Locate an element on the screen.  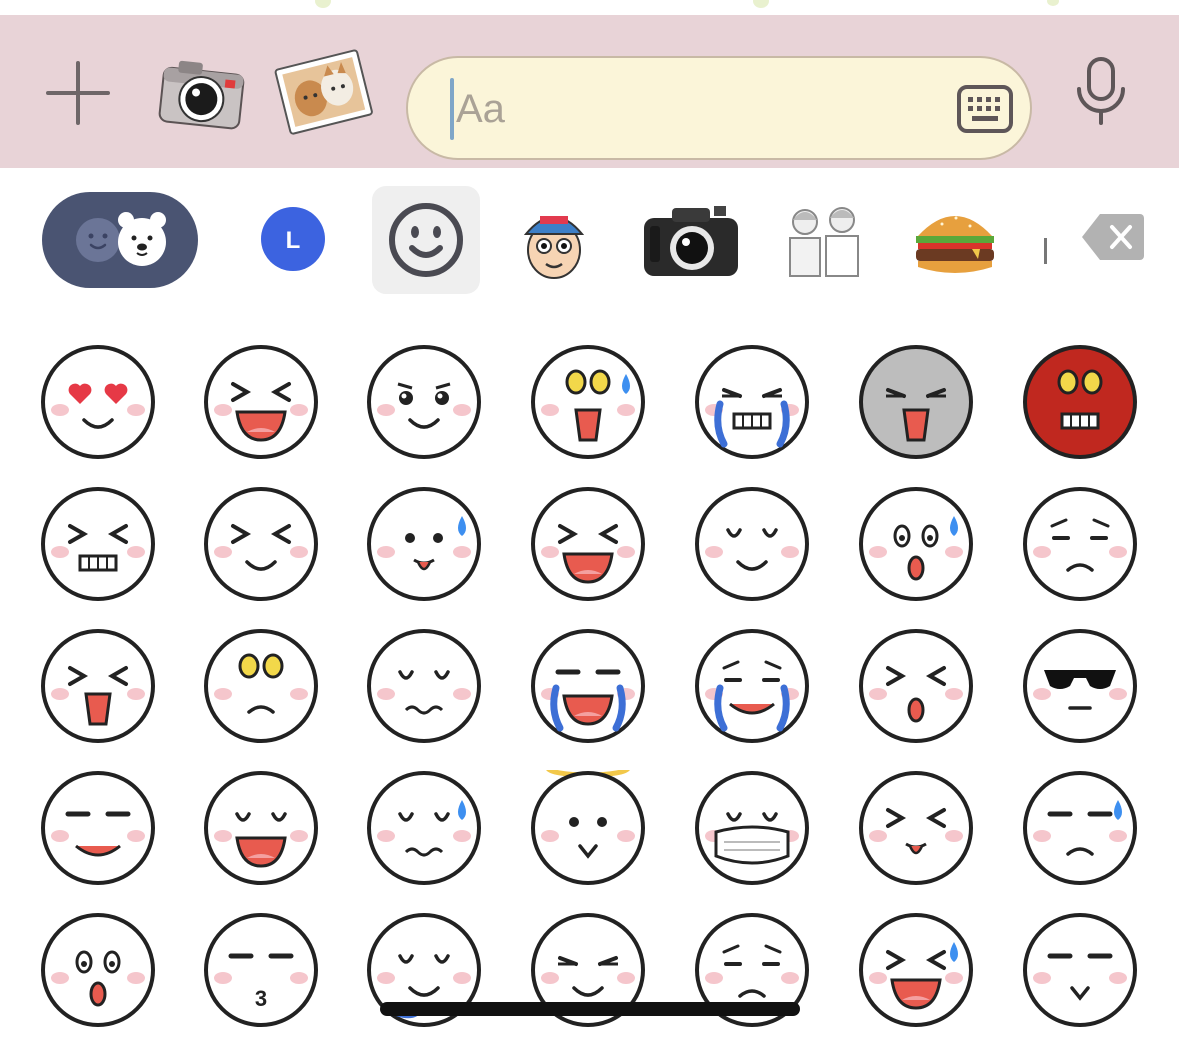
emoji-sad-open is located at coordinates (261, 828).